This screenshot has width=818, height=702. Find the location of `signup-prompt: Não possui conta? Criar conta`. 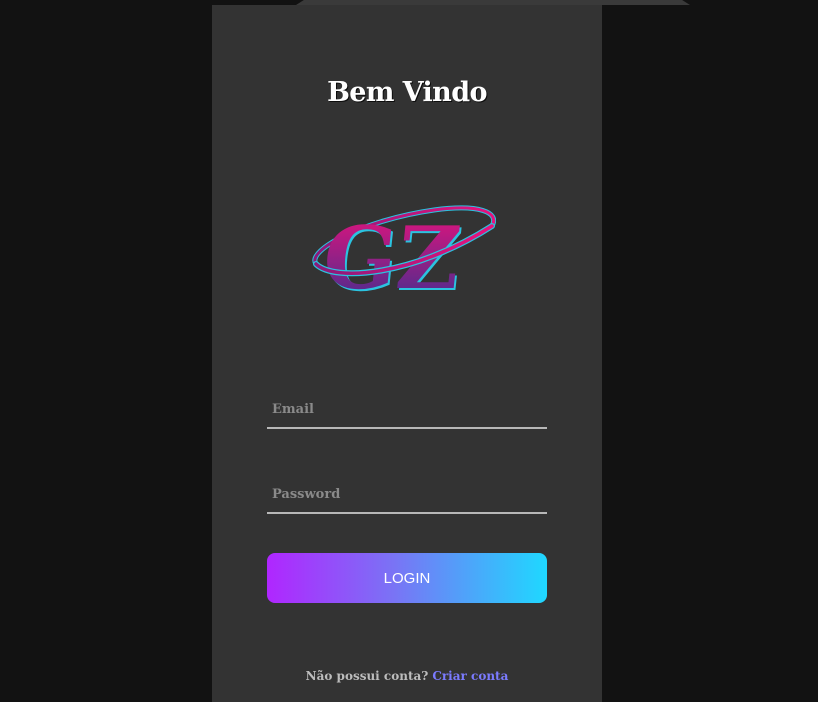

signup-prompt: Não possui conta? Criar conta is located at coordinates (407, 676).